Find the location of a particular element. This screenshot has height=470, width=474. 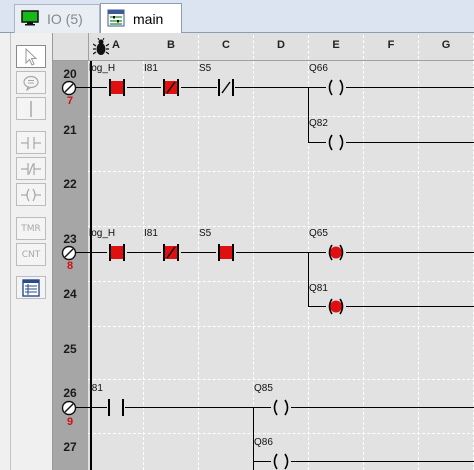

table-tool-button is located at coordinates (31, 287).